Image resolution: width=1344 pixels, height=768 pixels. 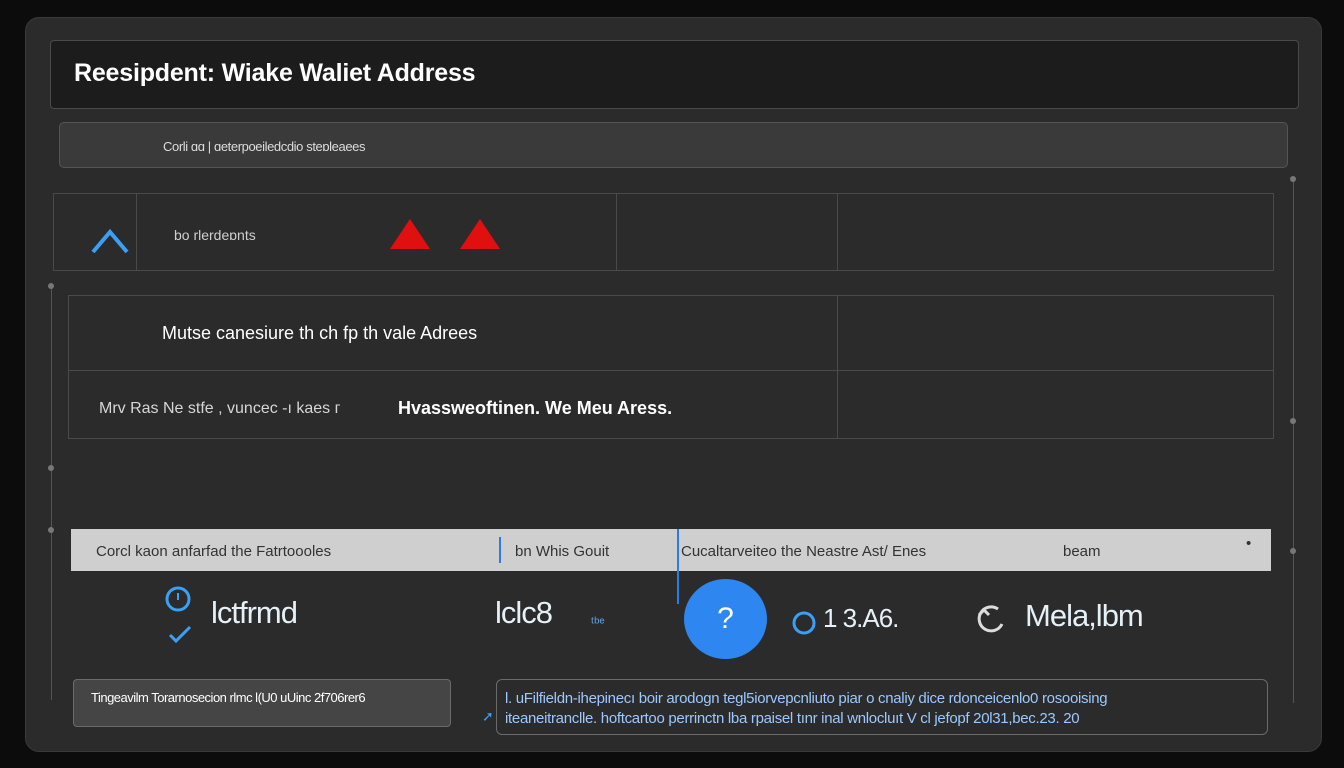 I want to click on stripe-label: bn Whis Gouit, so click(x=562, y=551).